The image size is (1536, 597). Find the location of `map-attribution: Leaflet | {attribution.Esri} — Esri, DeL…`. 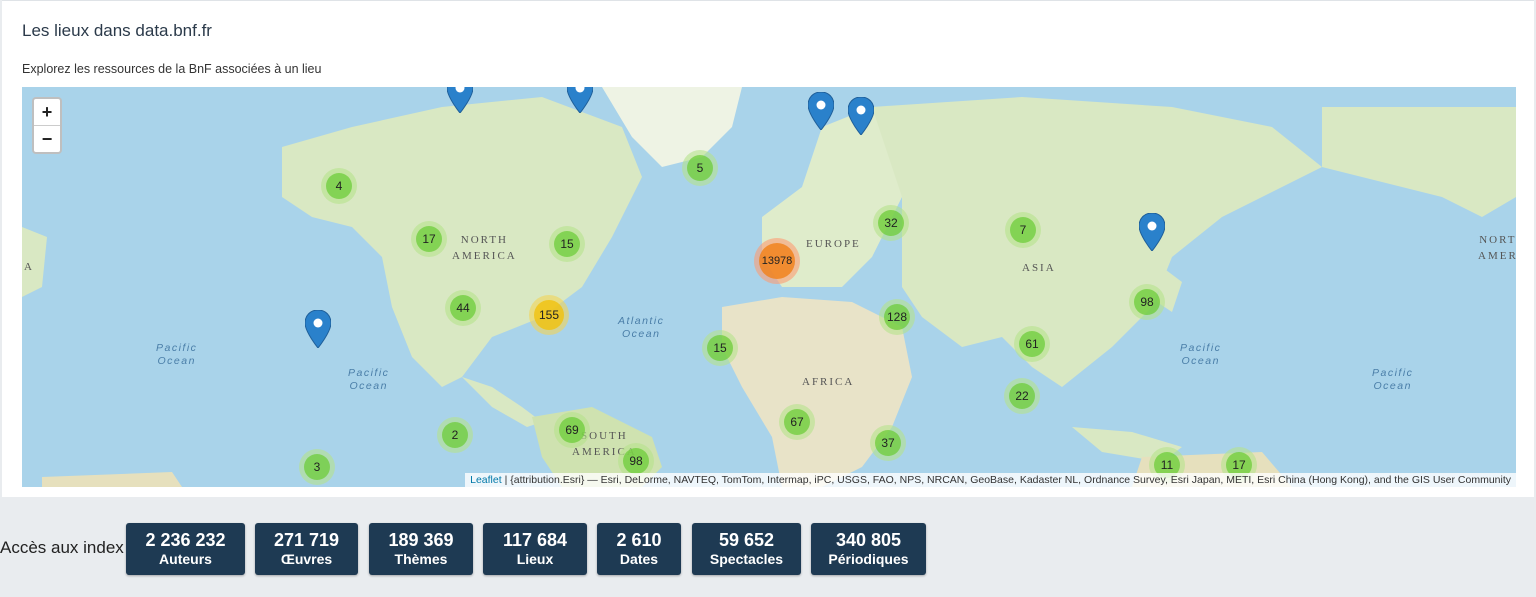

map-attribution: Leaflet | {attribution.Esri} — Esri, DeL… is located at coordinates (990, 480).